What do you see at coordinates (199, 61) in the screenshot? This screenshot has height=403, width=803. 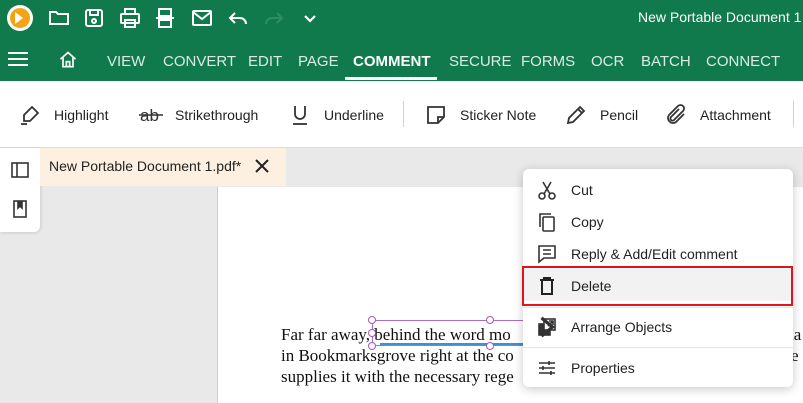 I see `tab-convert: CONVERT` at bounding box center [199, 61].